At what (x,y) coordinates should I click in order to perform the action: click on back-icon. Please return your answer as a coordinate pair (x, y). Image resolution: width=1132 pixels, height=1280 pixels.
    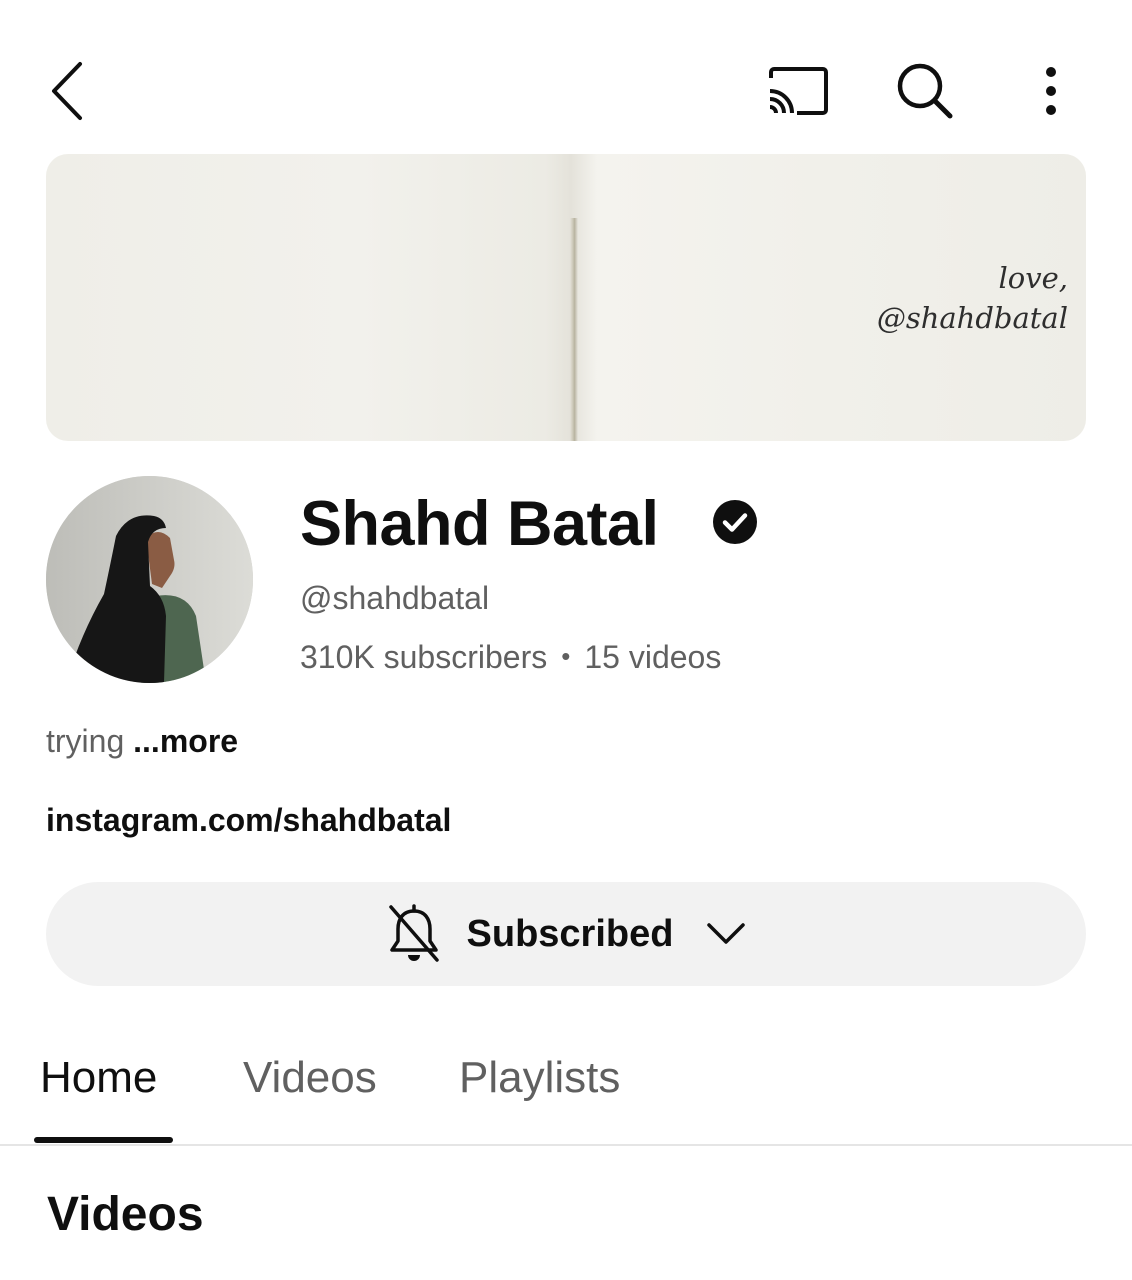
    Looking at the image, I should click on (67, 91).